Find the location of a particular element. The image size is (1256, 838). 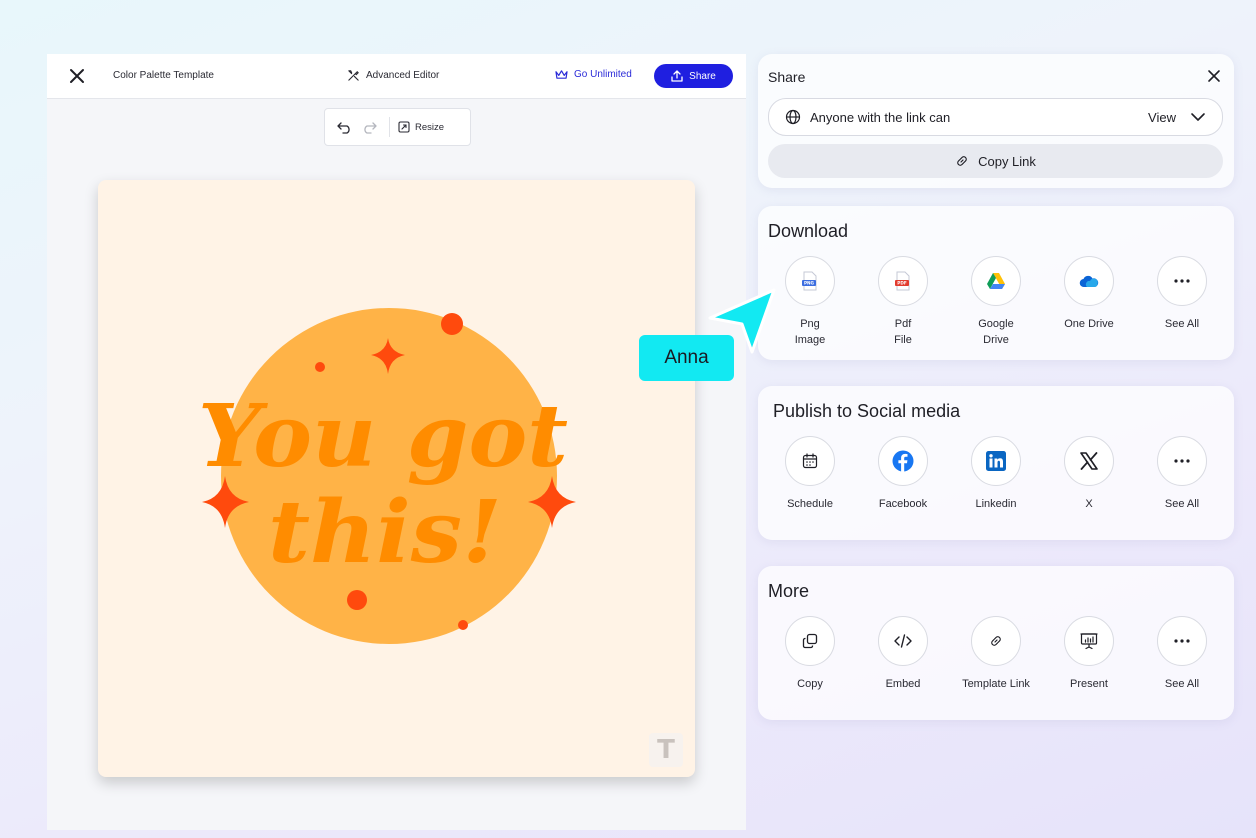

resize-label: Resize is located at coordinates (430, 127).